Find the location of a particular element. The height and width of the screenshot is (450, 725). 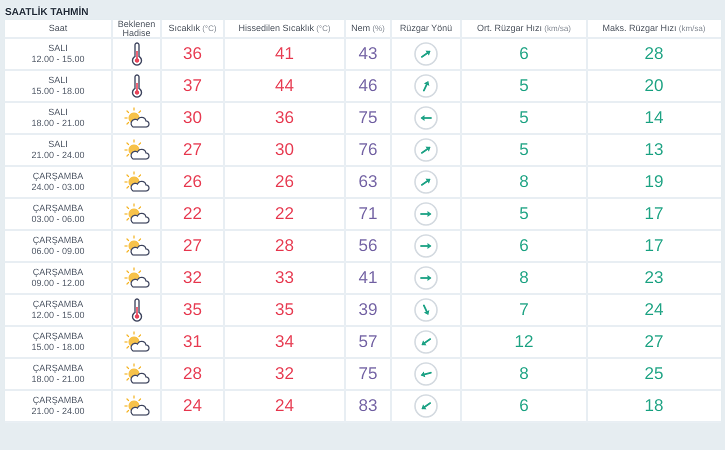

temperature-value: 28 is located at coordinates (192, 374).